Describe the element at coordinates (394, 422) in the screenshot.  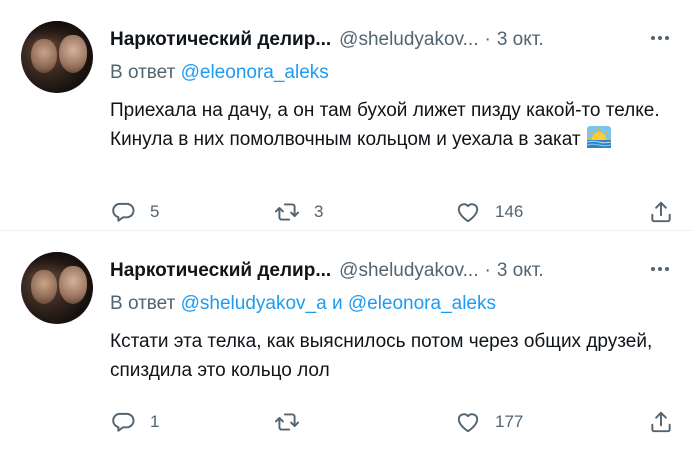
I see `tweet-actions: 1 177` at that location.